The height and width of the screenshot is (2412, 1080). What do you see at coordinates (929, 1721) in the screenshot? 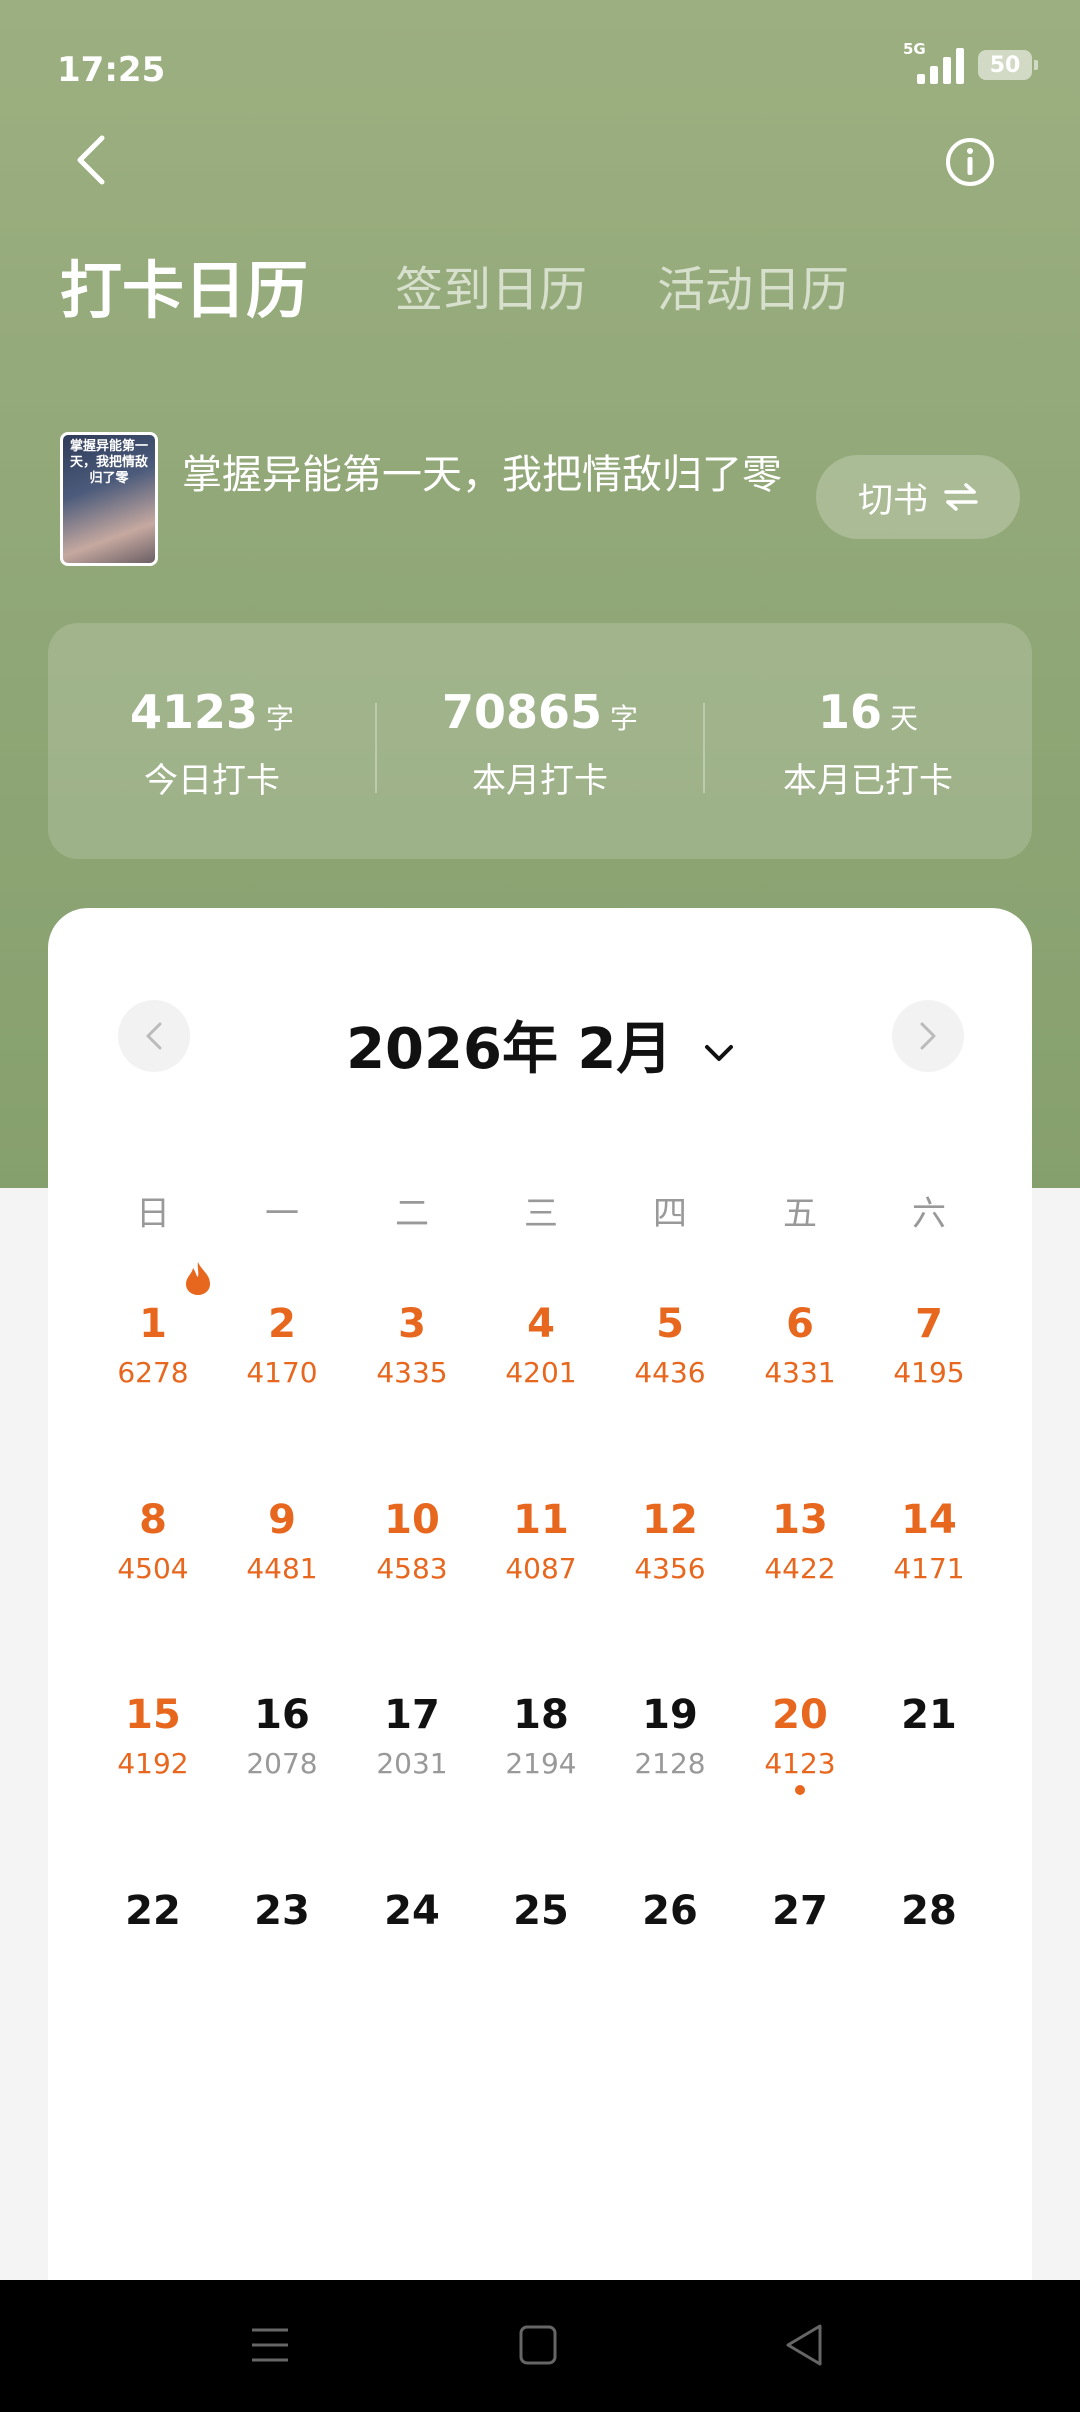
I see `calendar-day: 21` at bounding box center [929, 1721].